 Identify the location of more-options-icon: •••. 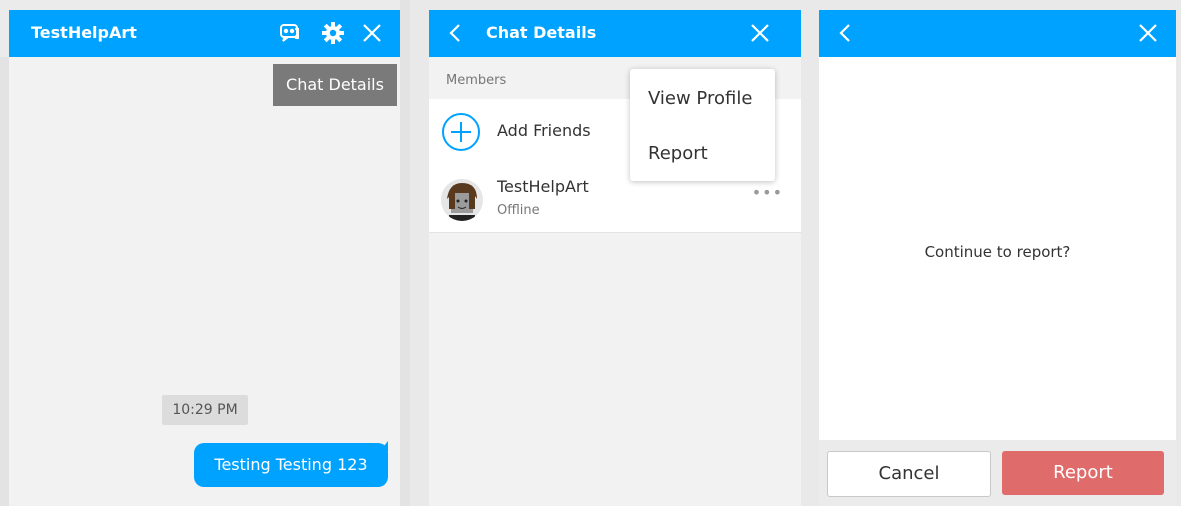
(767, 192).